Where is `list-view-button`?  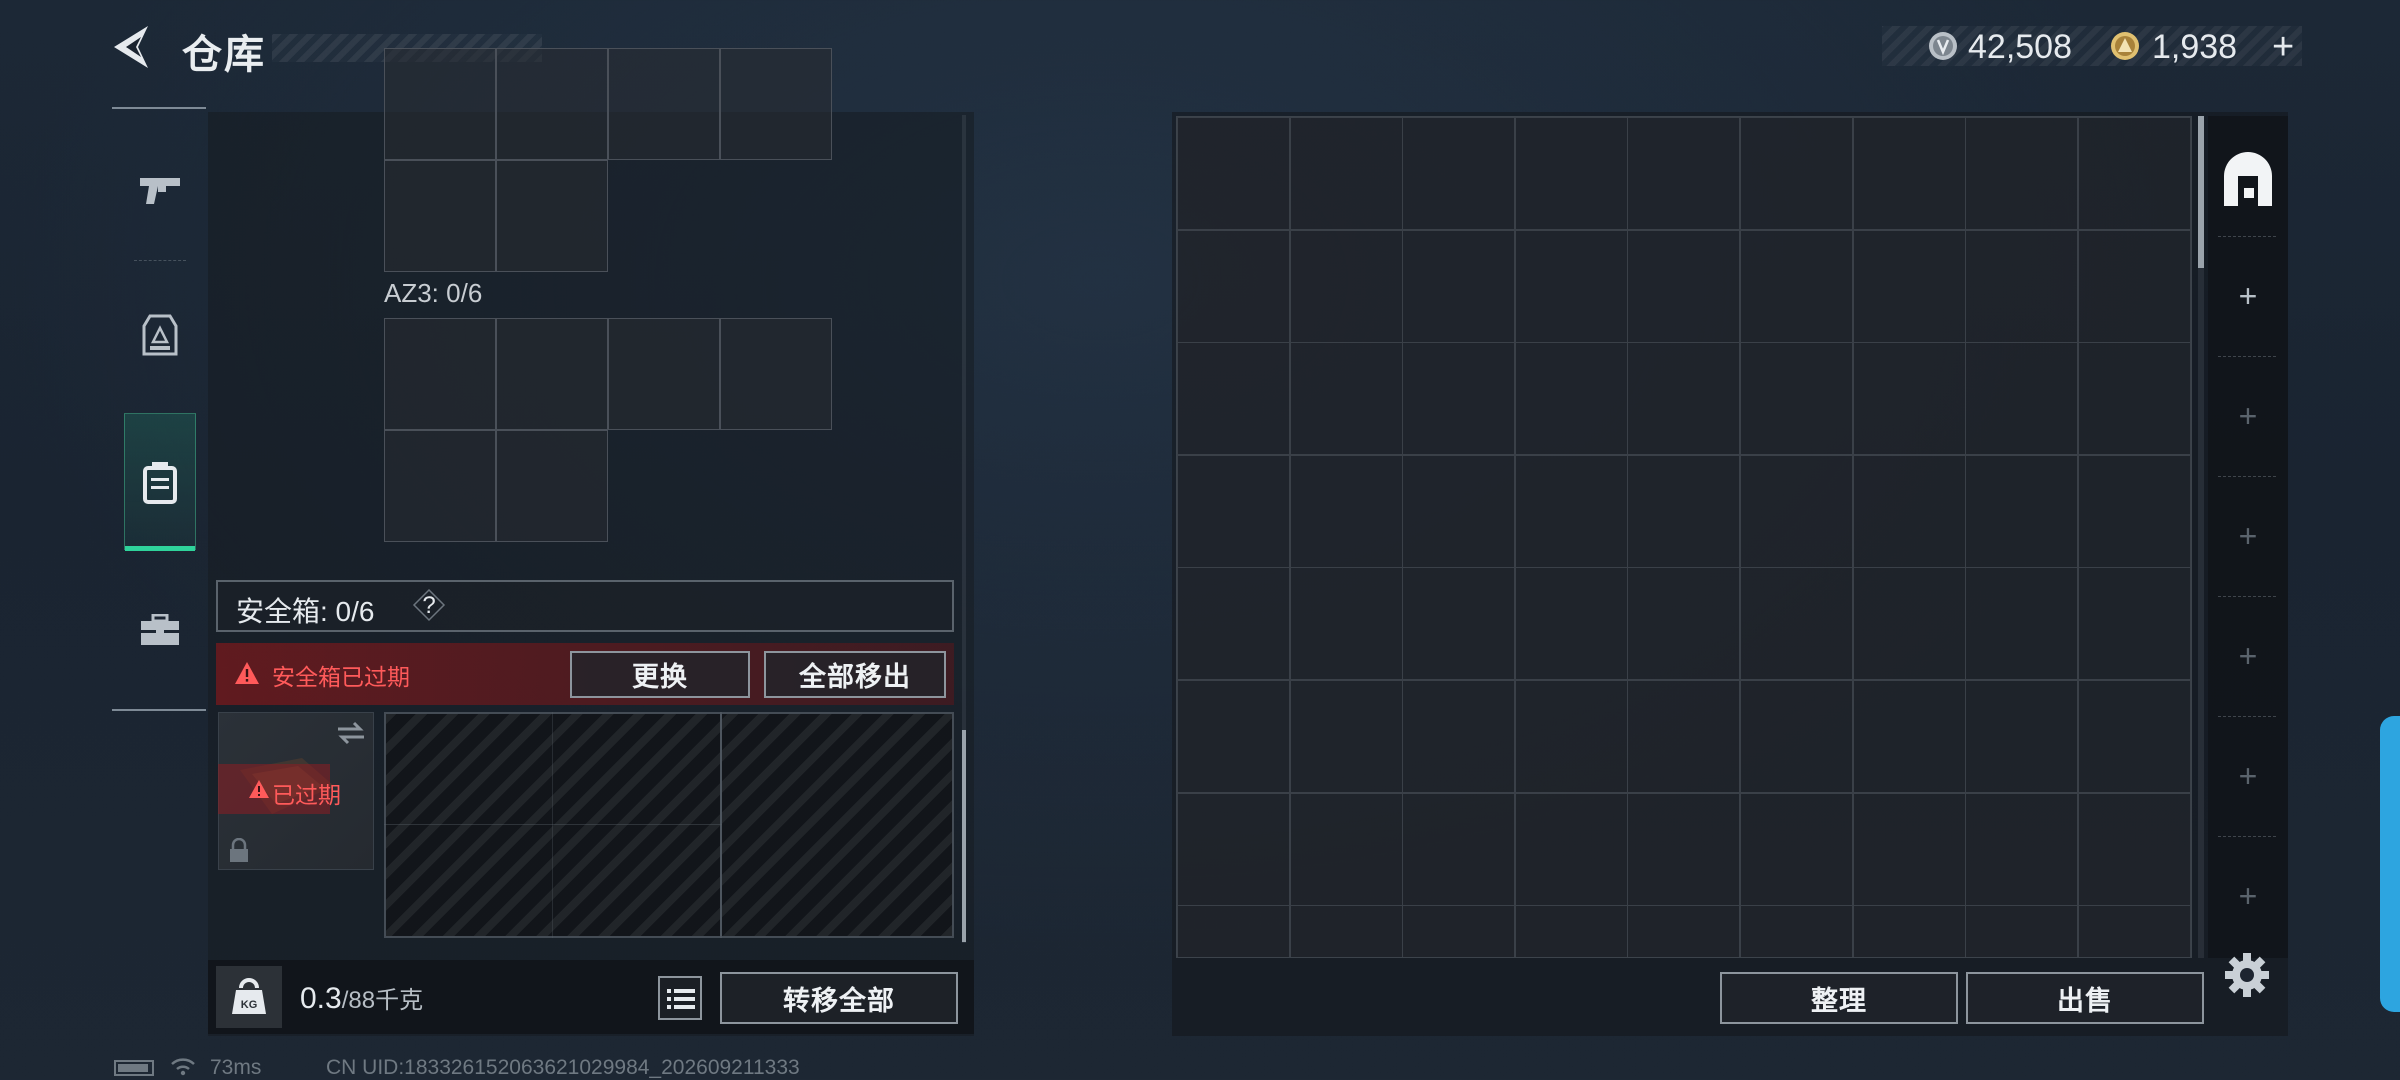 list-view-button is located at coordinates (680, 998).